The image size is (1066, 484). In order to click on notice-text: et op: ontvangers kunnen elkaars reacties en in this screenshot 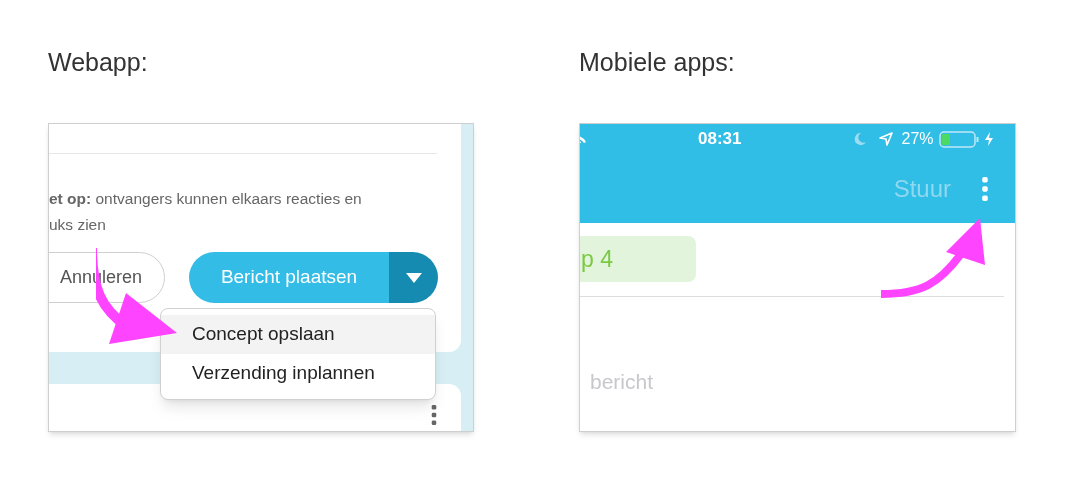, I will do `click(205, 199)`.